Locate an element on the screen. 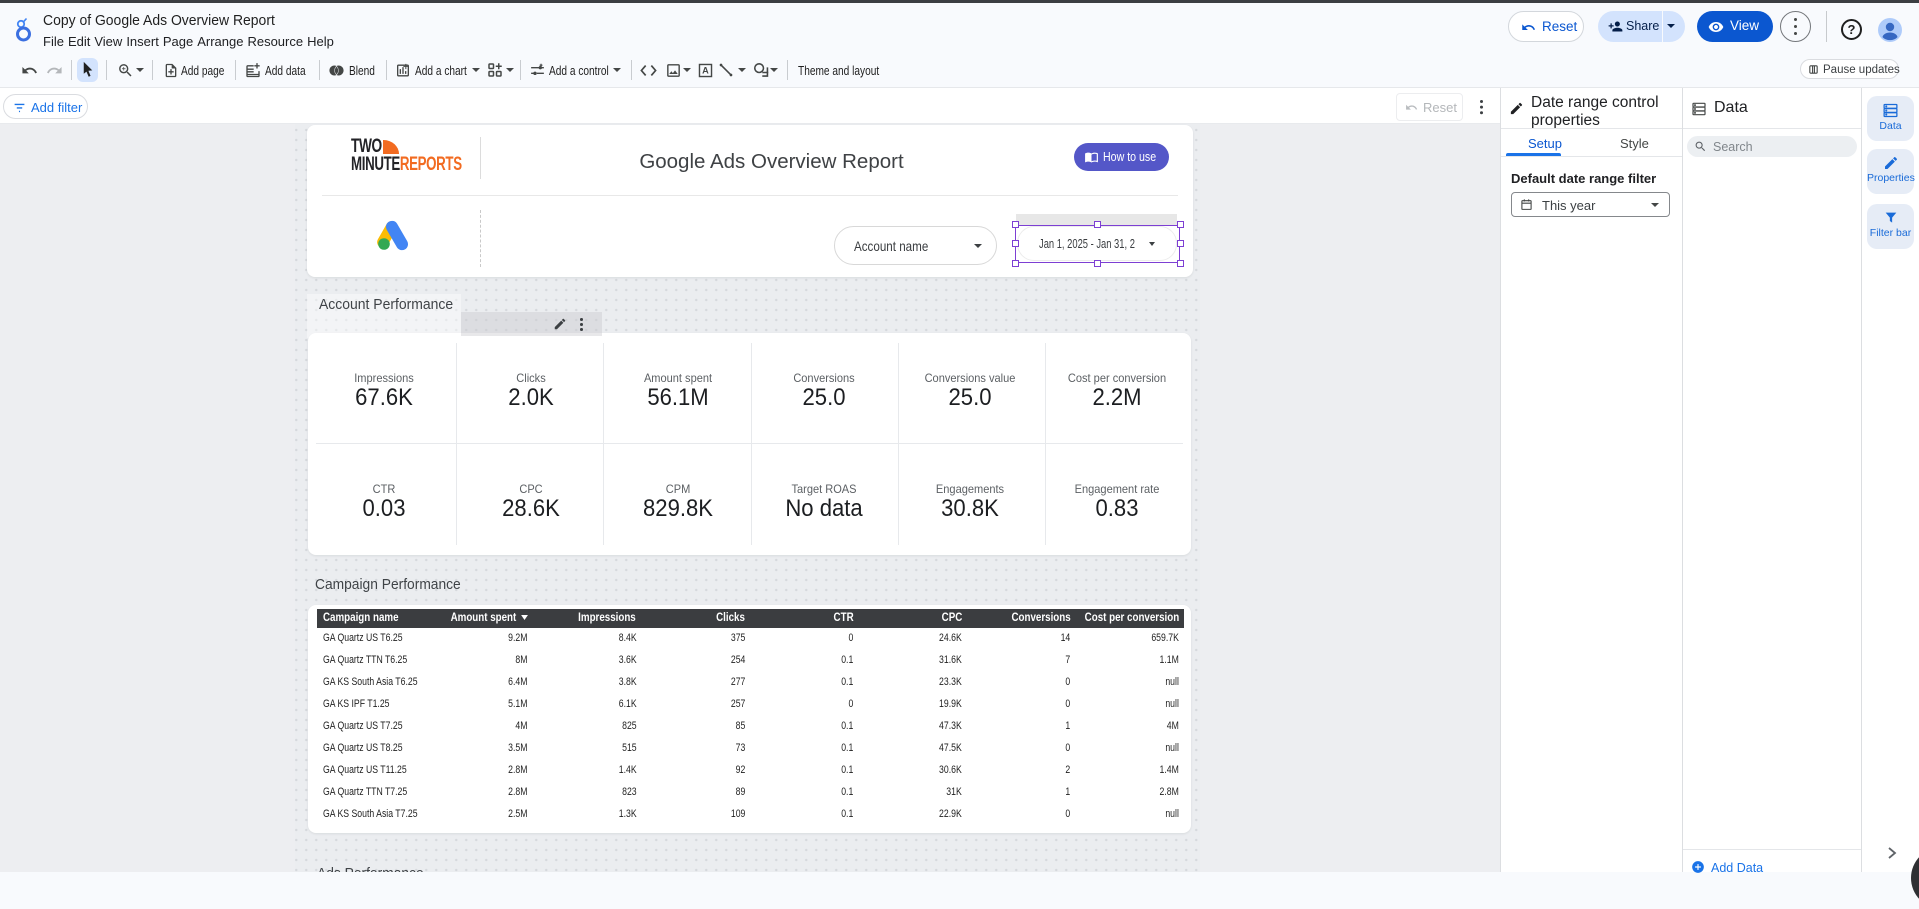 The width and height of the screenshot is (1919, 909). svg-text: A is located at coordinates (705, 71).